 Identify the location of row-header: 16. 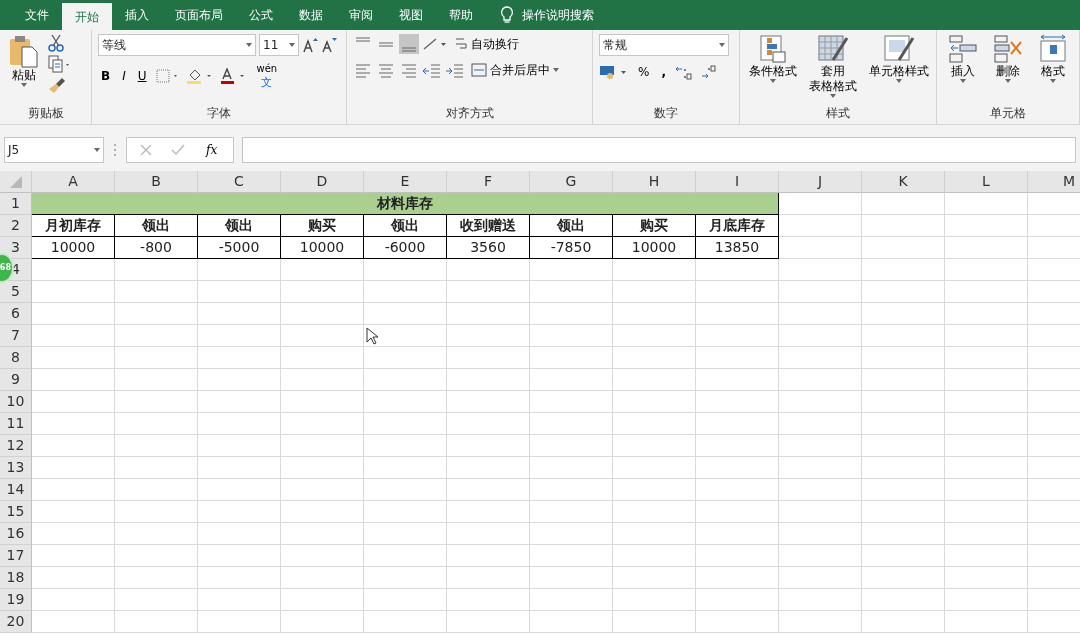
(16, 534).